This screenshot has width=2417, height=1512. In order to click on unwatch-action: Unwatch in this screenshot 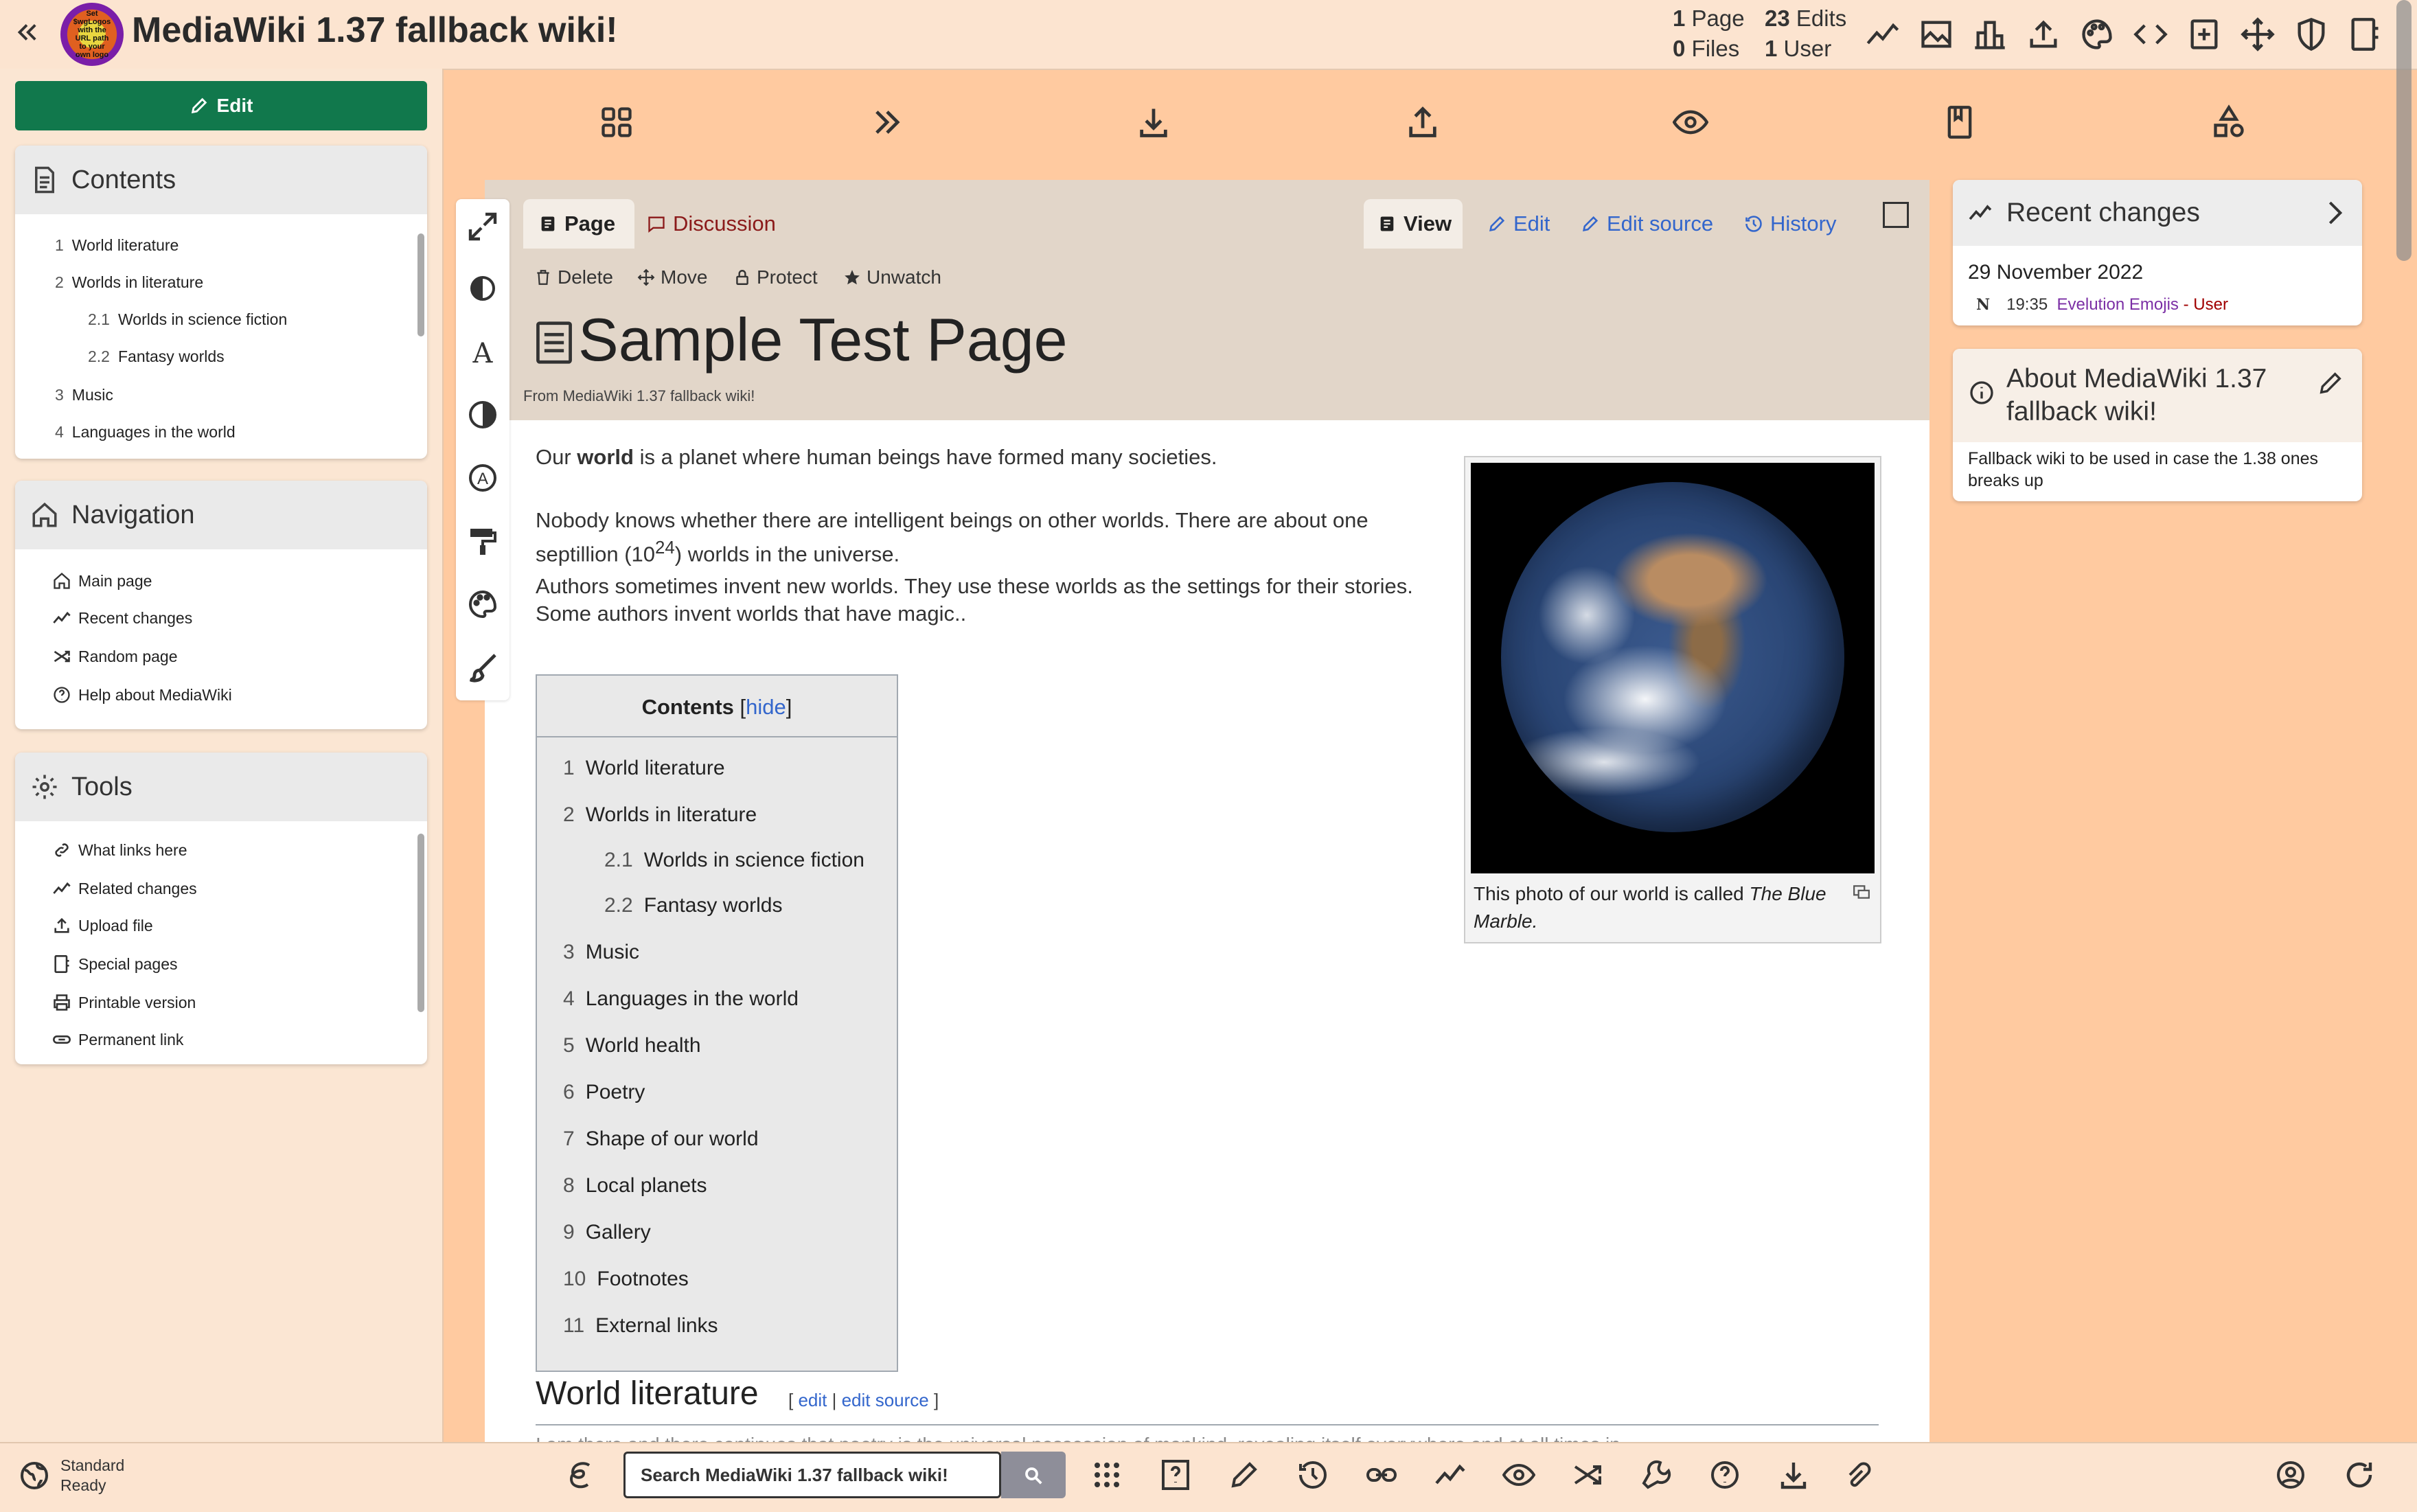, I will do `click(892, 277)`.